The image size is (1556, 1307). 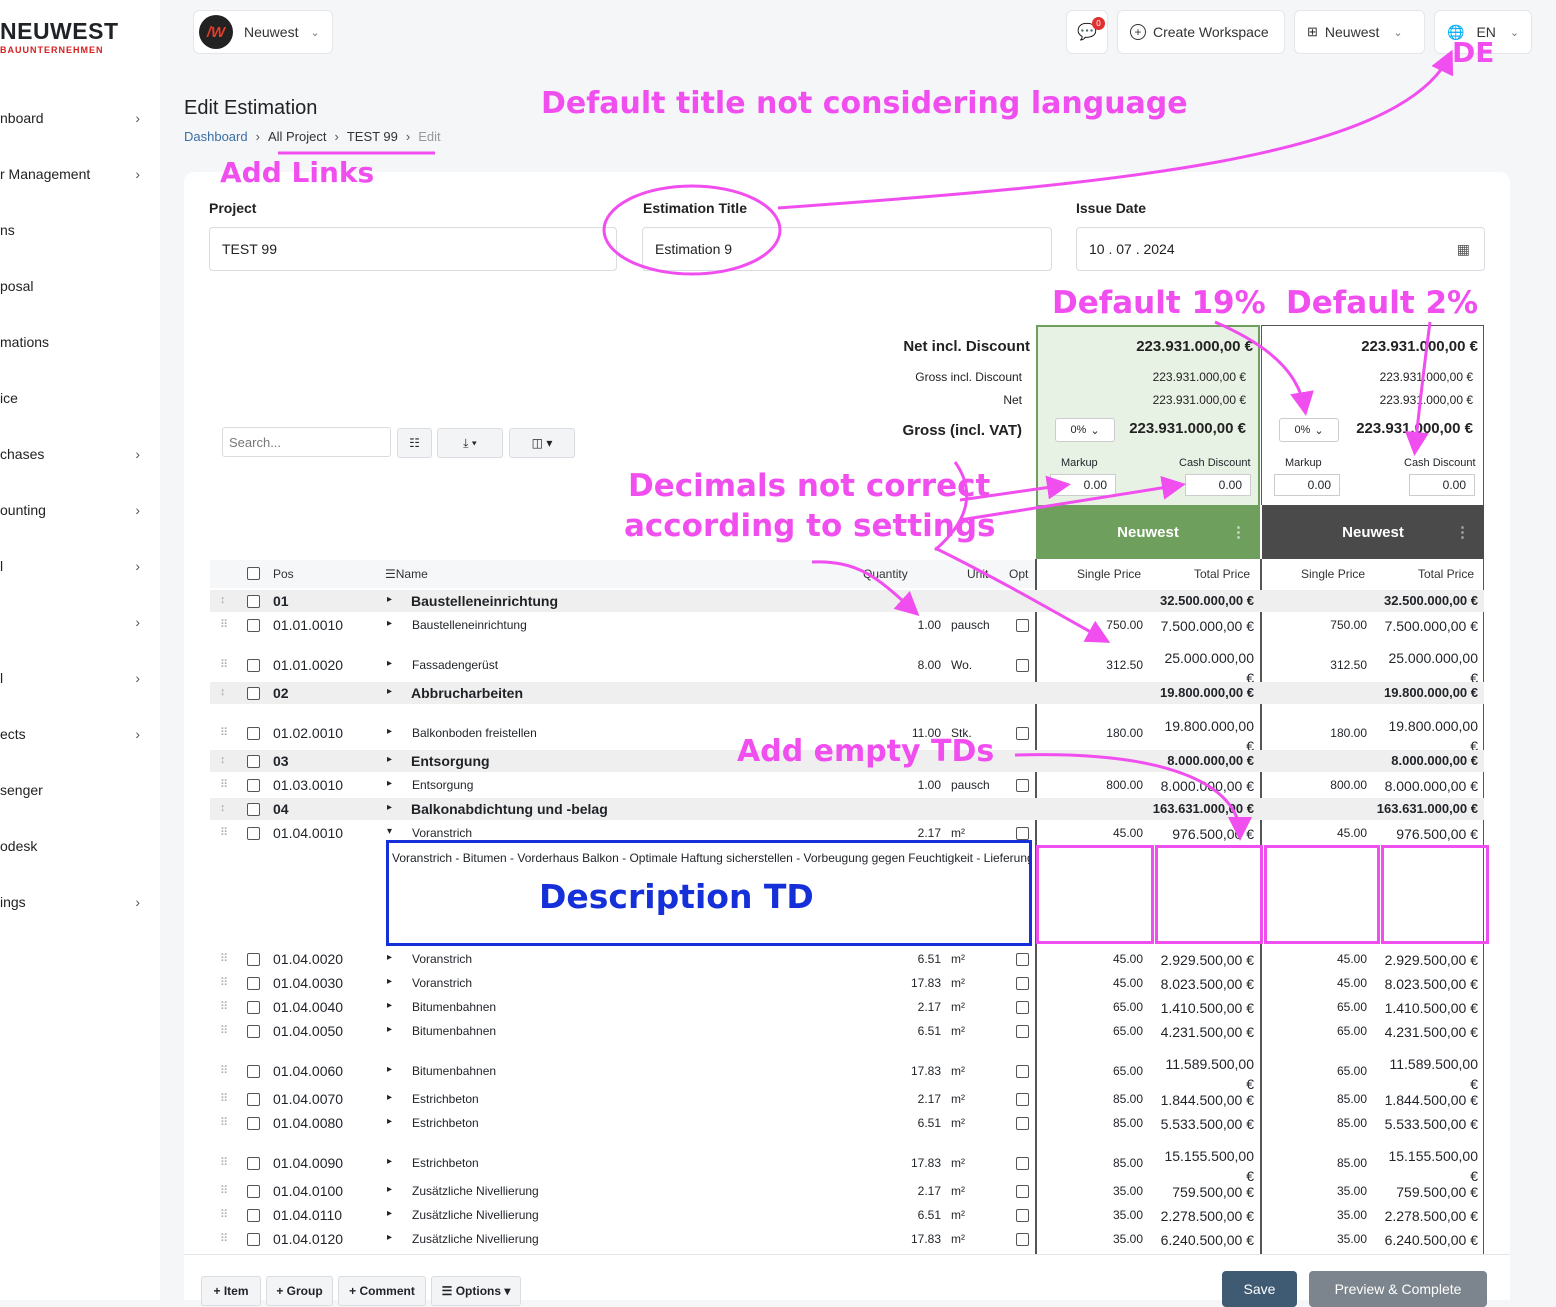 I want to click on supplier-header-2: Neuwest ⋮, so click(x=1373, y=532).